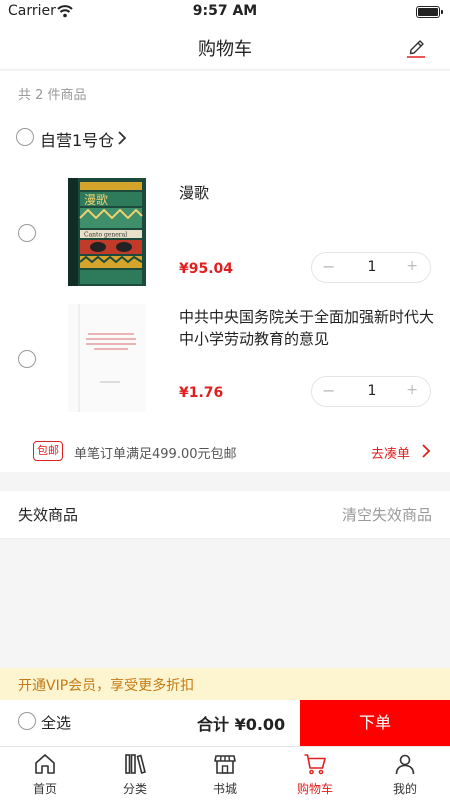  Describe the element at coordinates (375, 723) in the screenshot. I see `place-order-button: 下单` at that location.